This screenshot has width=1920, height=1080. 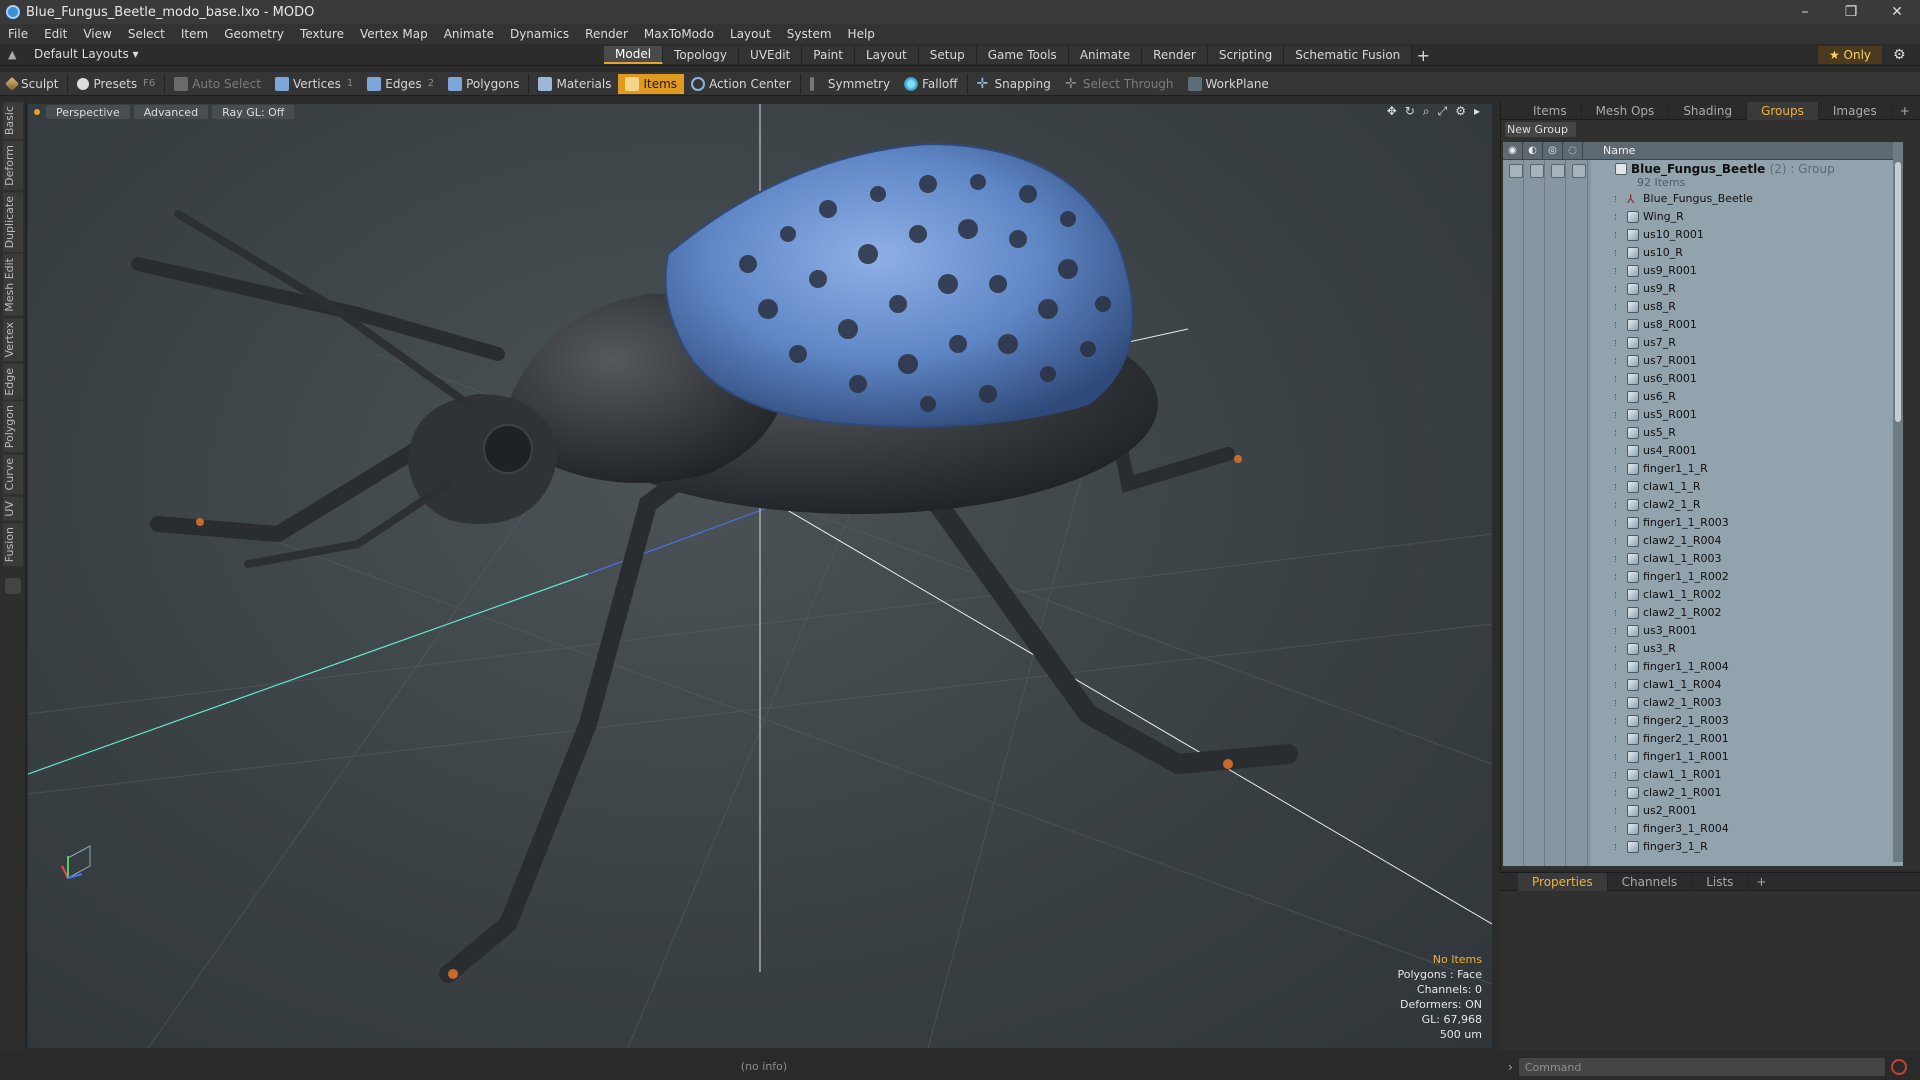 What do you see at coordinates (1703, 775) in the screenshot?
I see `list-item: claw1_1_R001` at bounding box center [1703, 775].